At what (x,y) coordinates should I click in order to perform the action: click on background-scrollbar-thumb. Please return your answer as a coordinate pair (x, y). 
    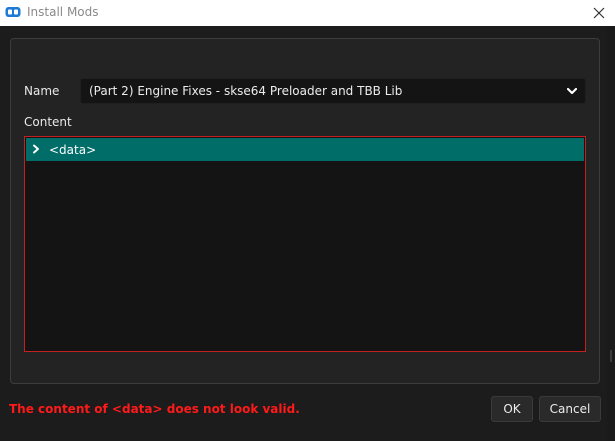
    Looking at the image, I should click on (611, 356).